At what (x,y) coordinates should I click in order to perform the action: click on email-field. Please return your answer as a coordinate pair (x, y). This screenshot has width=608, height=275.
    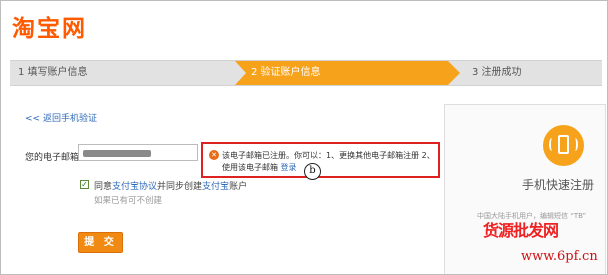
    Looking at the image, I should click on (138, 152).